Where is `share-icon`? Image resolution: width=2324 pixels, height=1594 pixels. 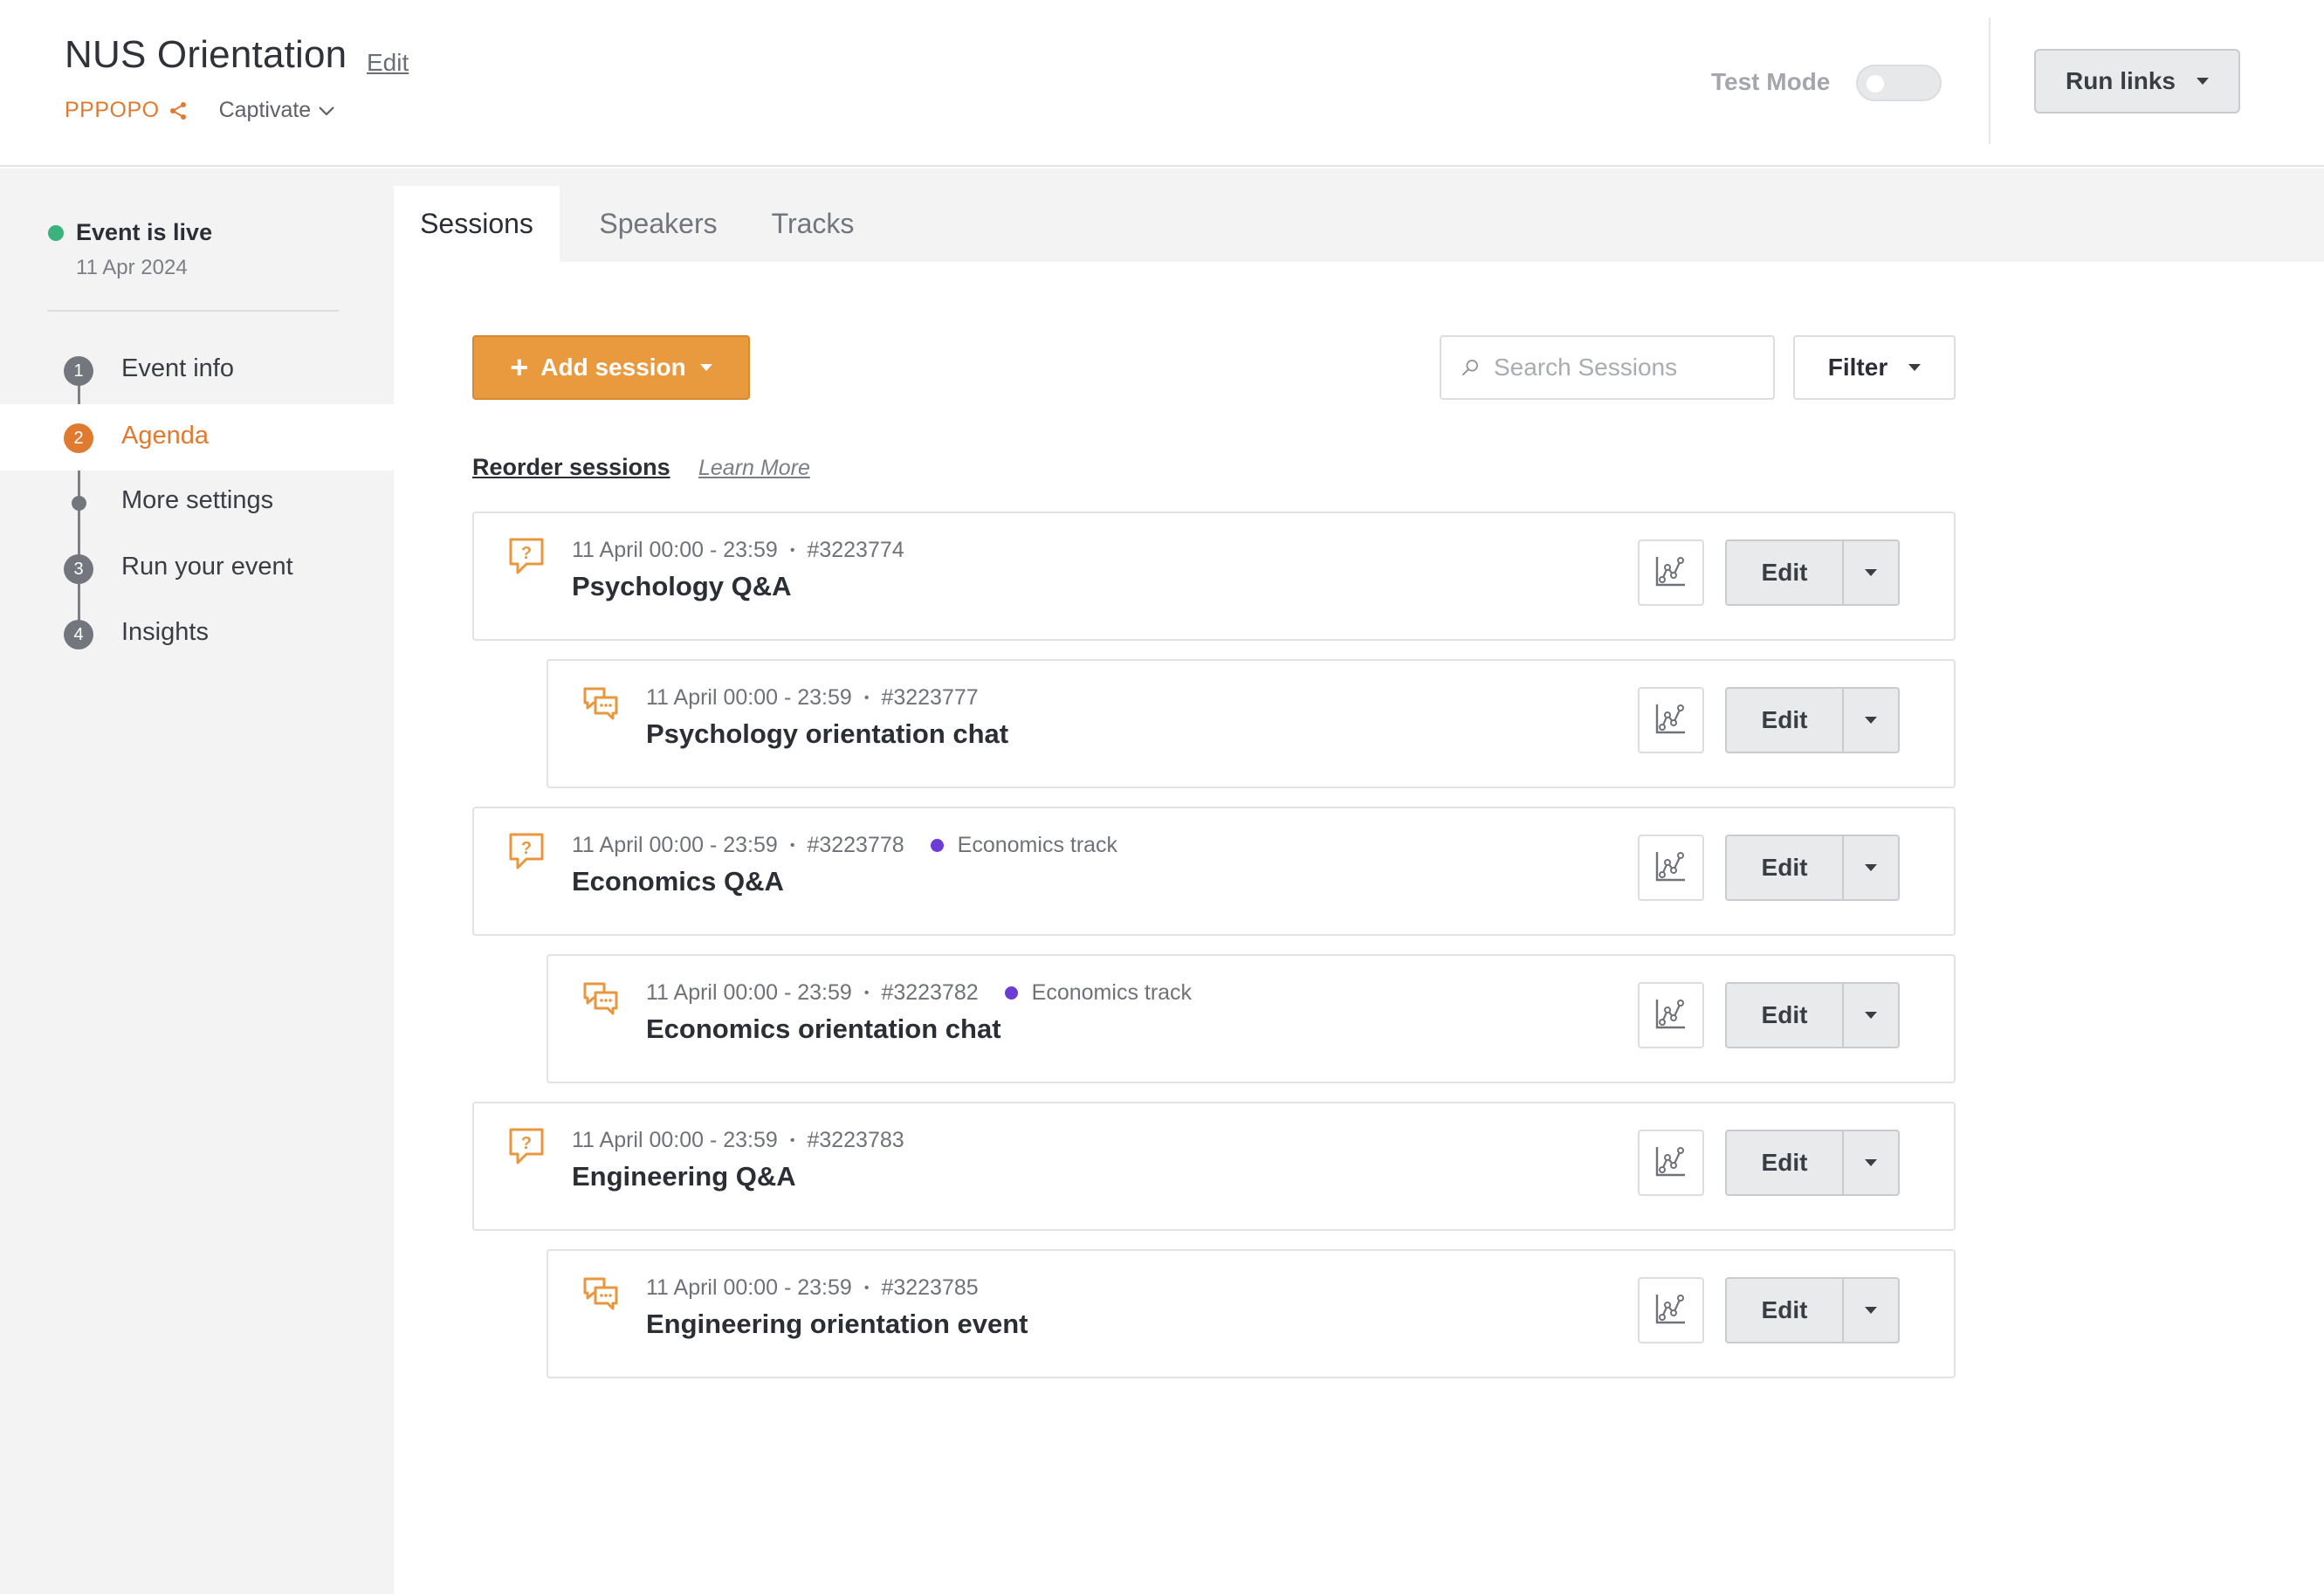 share-icon is located at coordinates (178, 110).